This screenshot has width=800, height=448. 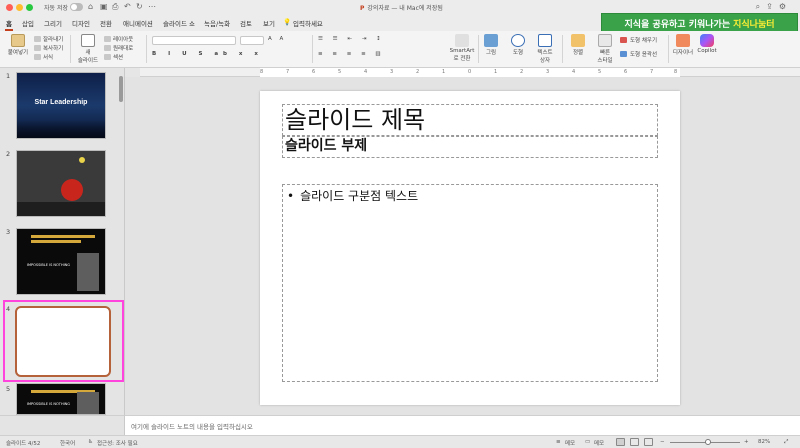 I want to click on picture-button: 그림, so click(x=491, y=45).